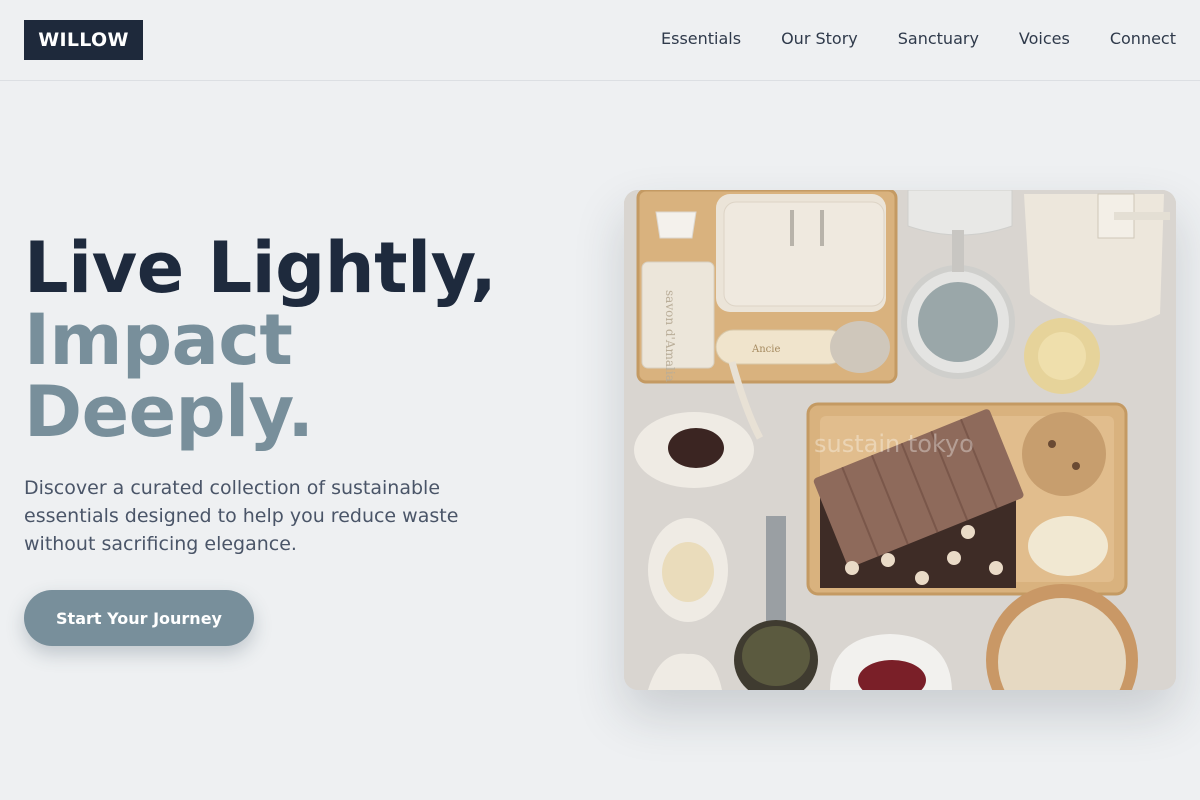  Describe the element at coordinates (1143, 39) in the screenshot. I see `nav-link-connect: Connect` at that location.